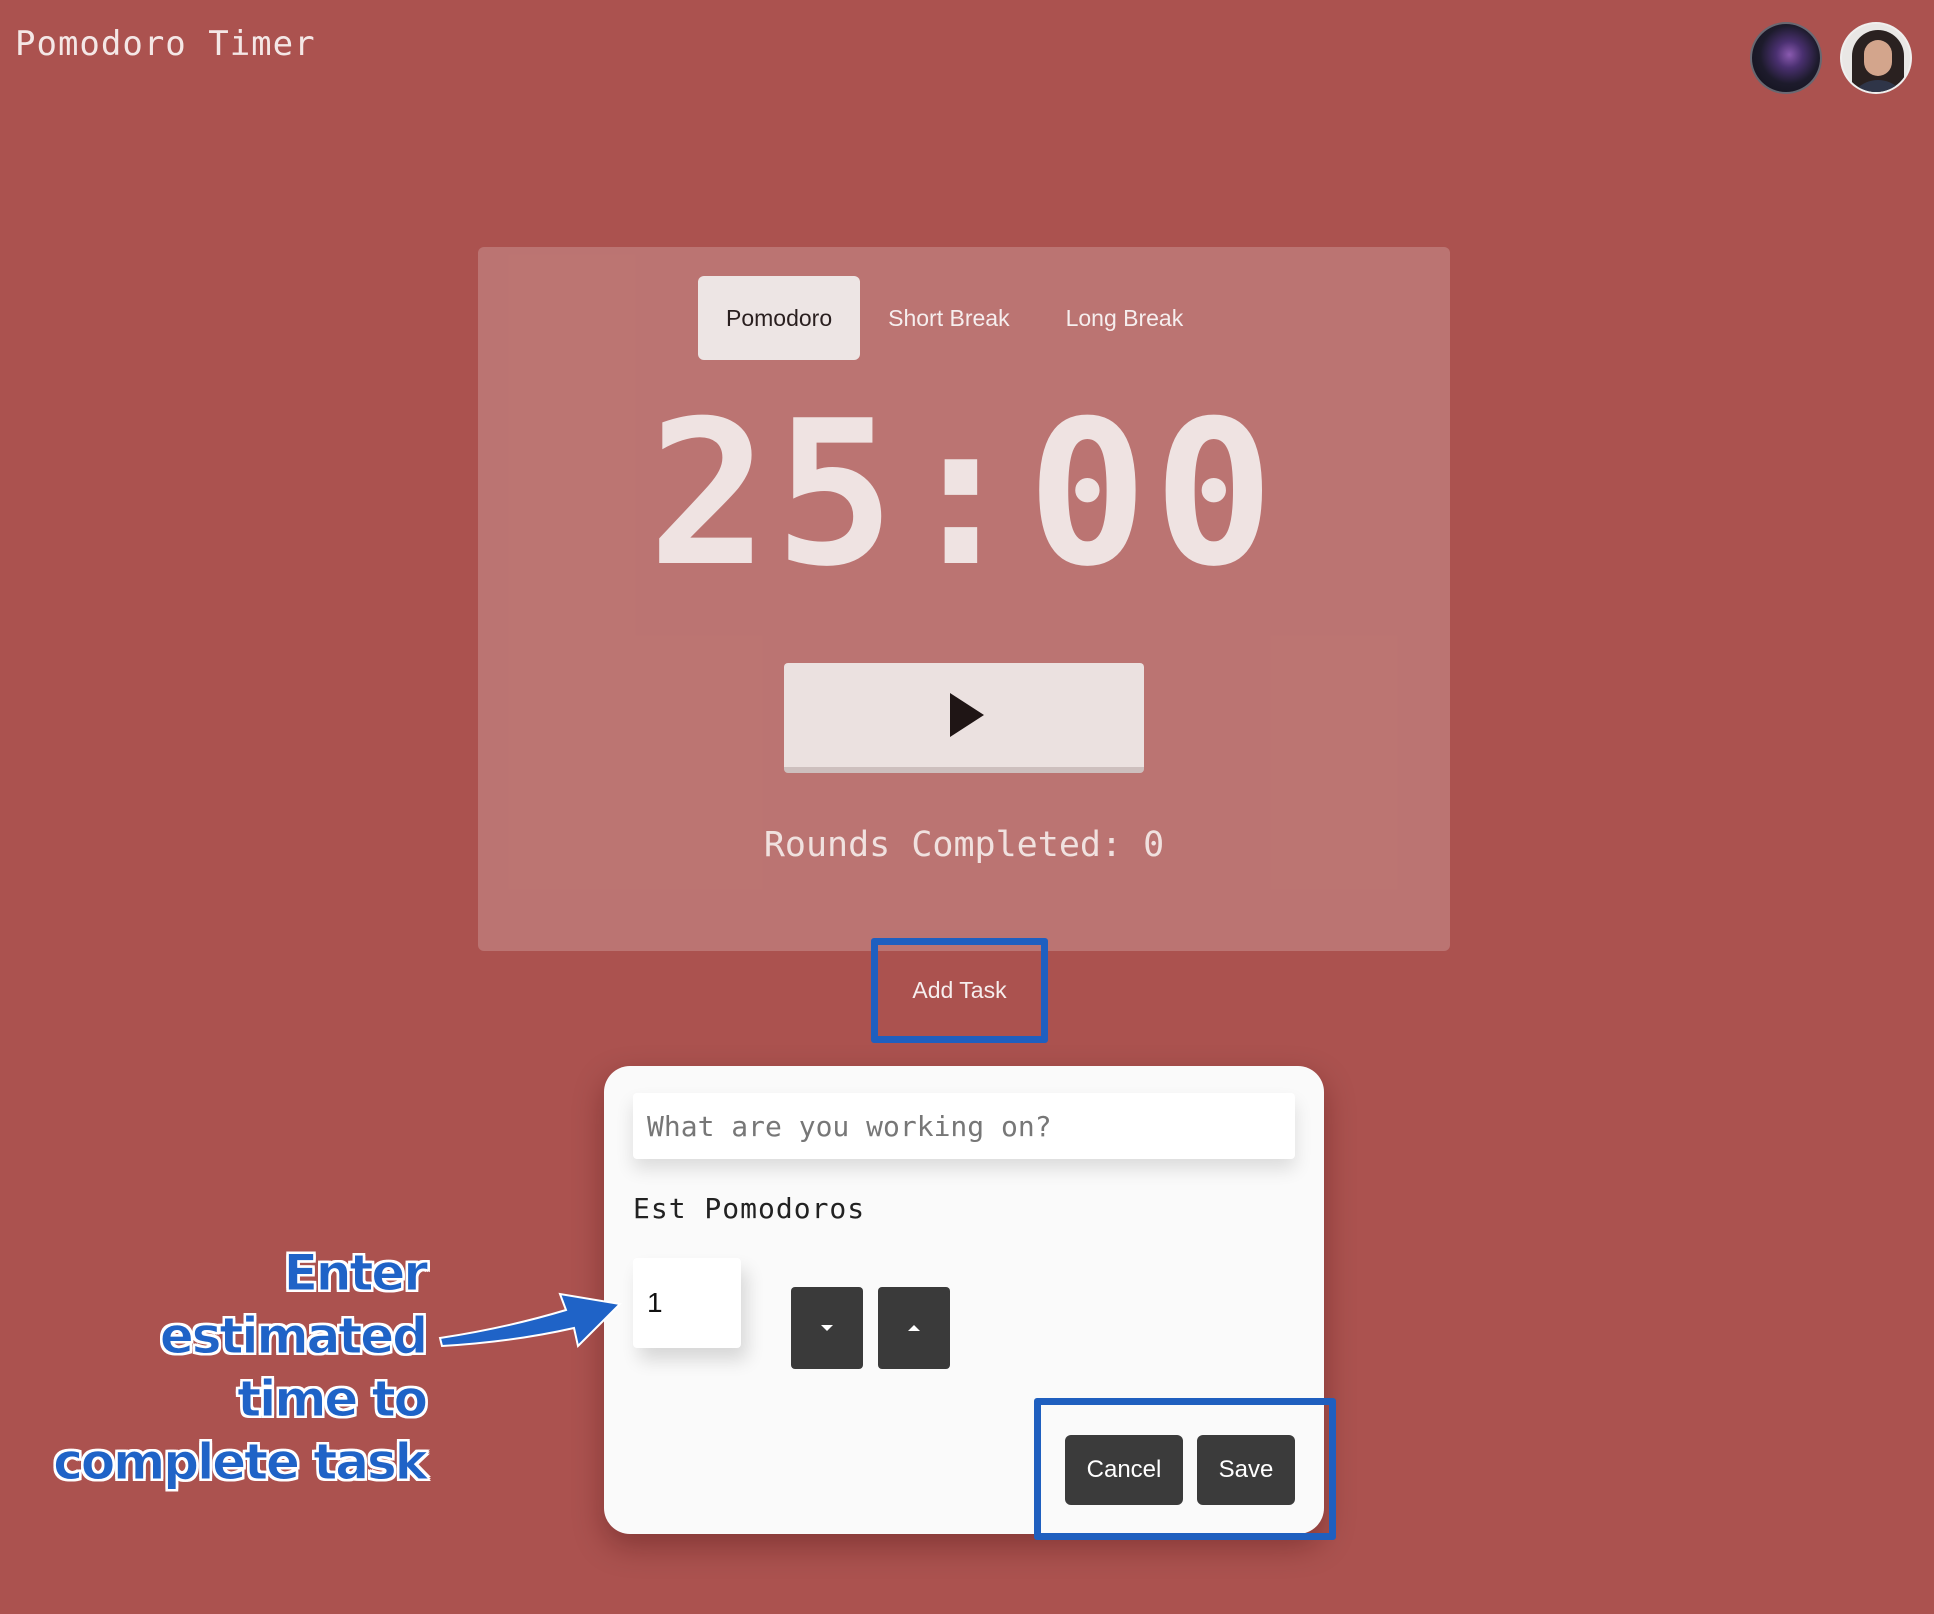 The image size is (1934, 1614). Describe the element at coordinates (293, 1305) in the screenshot. I see `annotation-line: Enter estimated` at that location.